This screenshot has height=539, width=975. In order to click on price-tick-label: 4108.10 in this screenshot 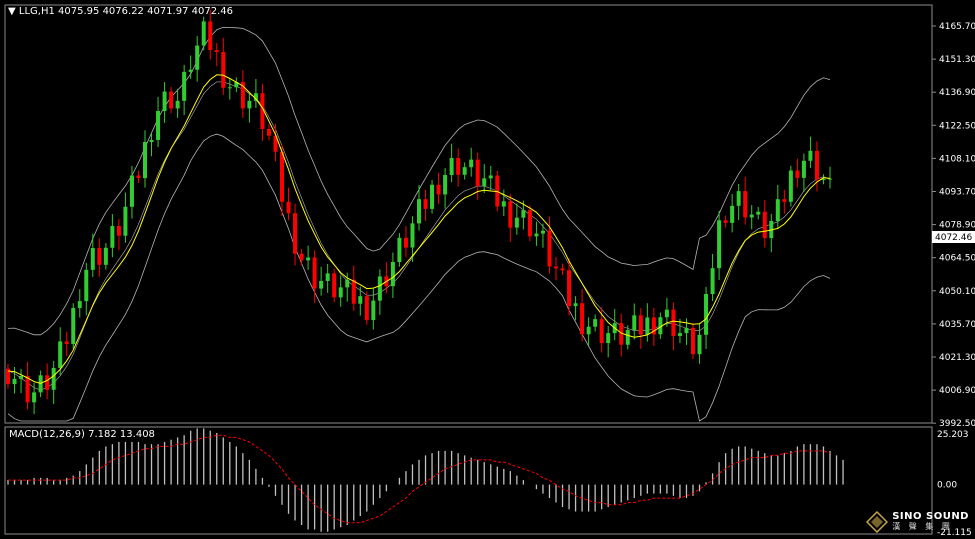, I will do `click(957, 159)`.